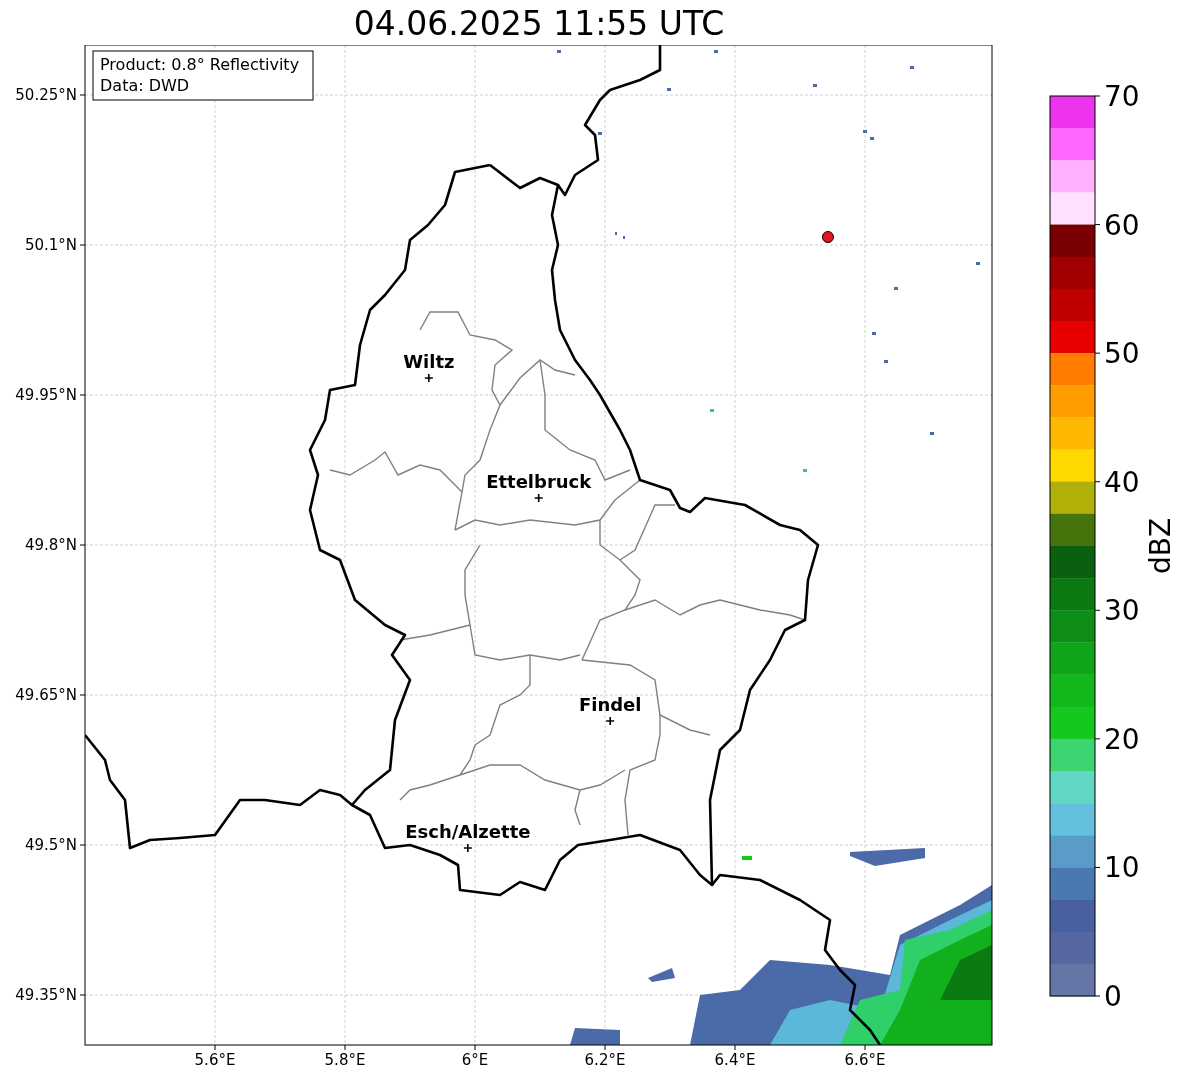 The image size is (1184, 1081). I want to click on axis-label: dBZ, so click(1160, 546).